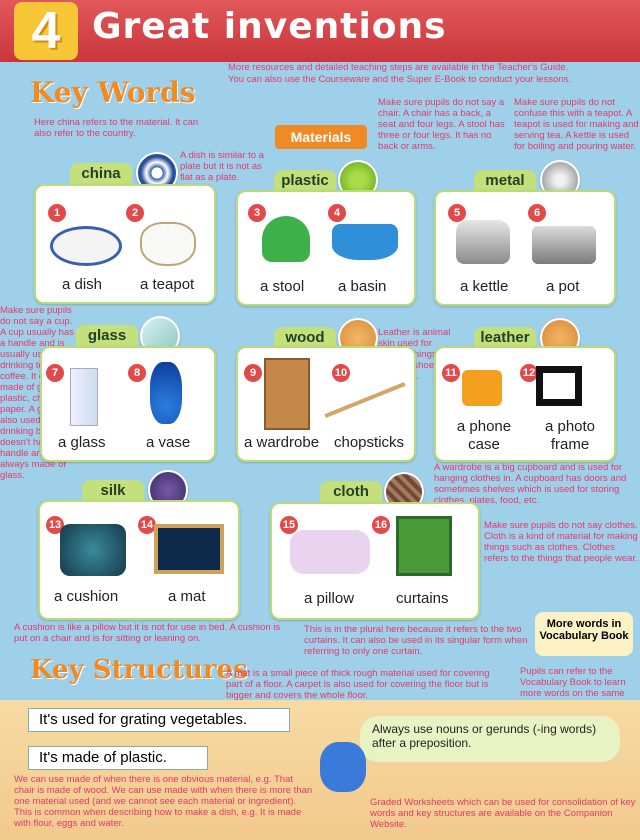  I want to click on word-dish: a dish, so click(82, 284).